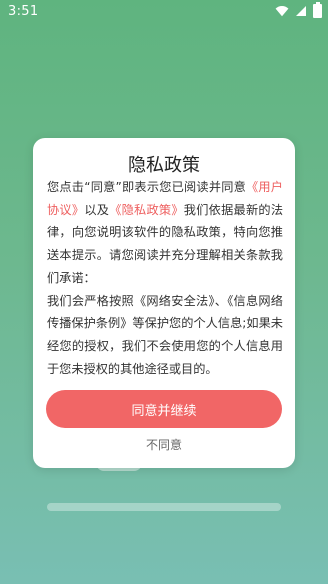  What do you see at coordinates (146, 210) in the screenshot?
I see `privacy-policy-link: 《隐私政策》` at bounding box center [146, 210].